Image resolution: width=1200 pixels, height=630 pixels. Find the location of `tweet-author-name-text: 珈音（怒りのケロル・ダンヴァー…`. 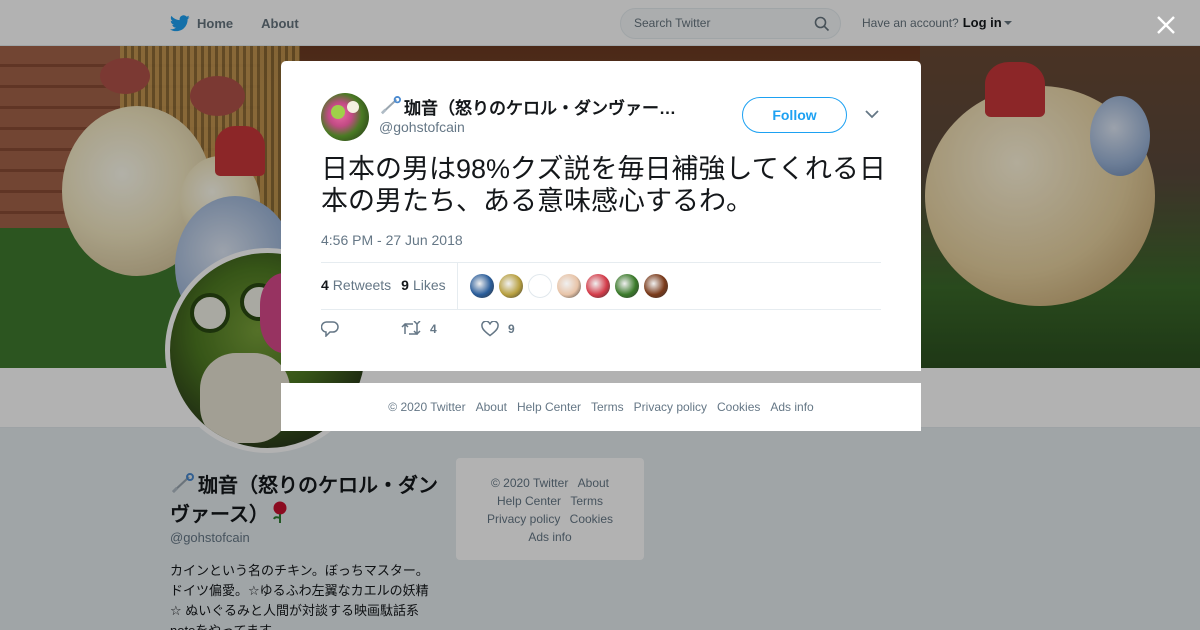

tweet-author-name-text: 珈音（怒りのケロル・ダンヴァー… is located at coordinates (540, 108).